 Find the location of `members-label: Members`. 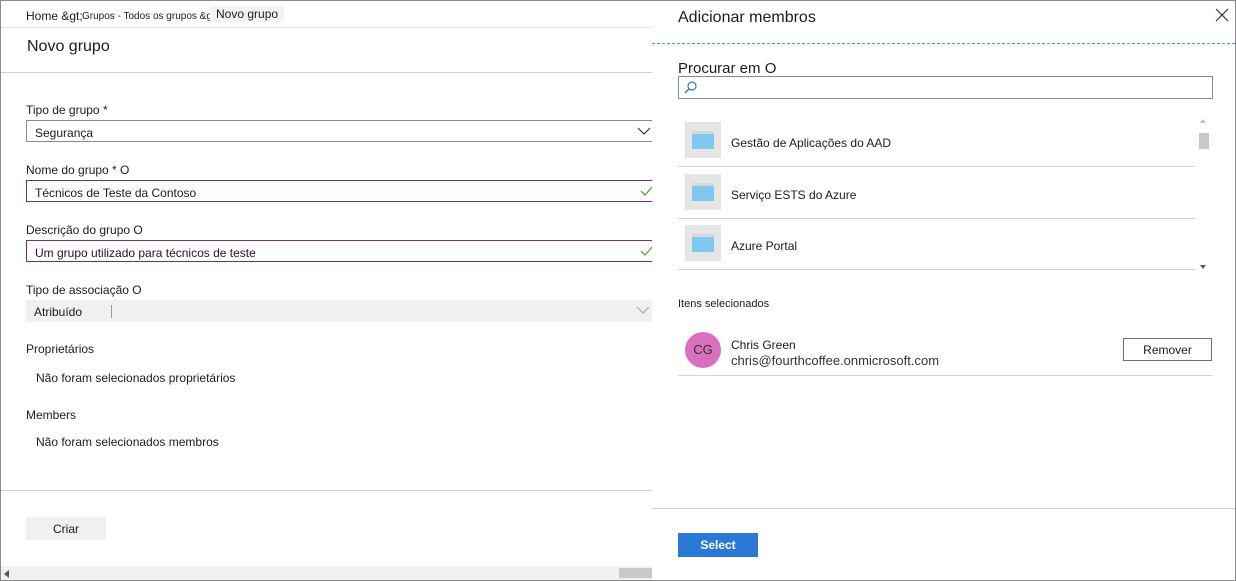

members-label: Members is located at coordinates (51, 415).